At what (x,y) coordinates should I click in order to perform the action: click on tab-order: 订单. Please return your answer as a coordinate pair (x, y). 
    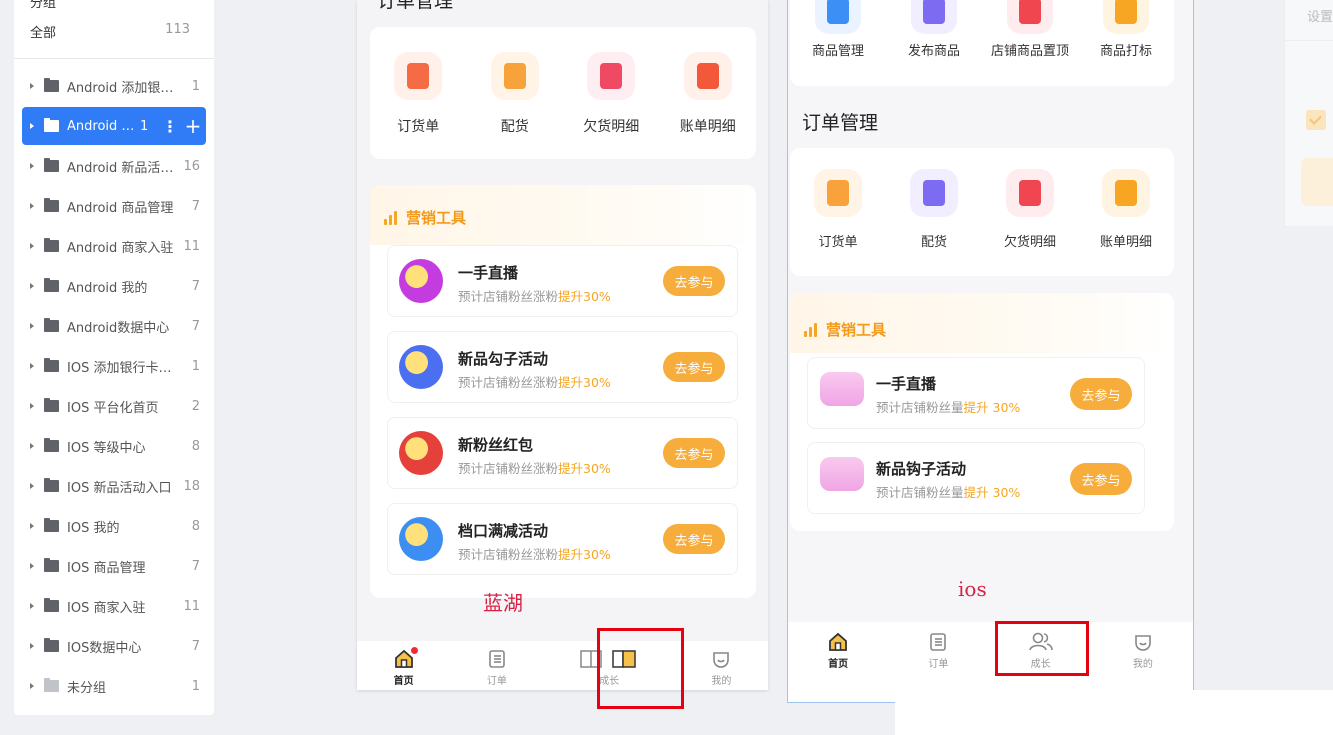
    Looking at the image, I should click on (497, 668).